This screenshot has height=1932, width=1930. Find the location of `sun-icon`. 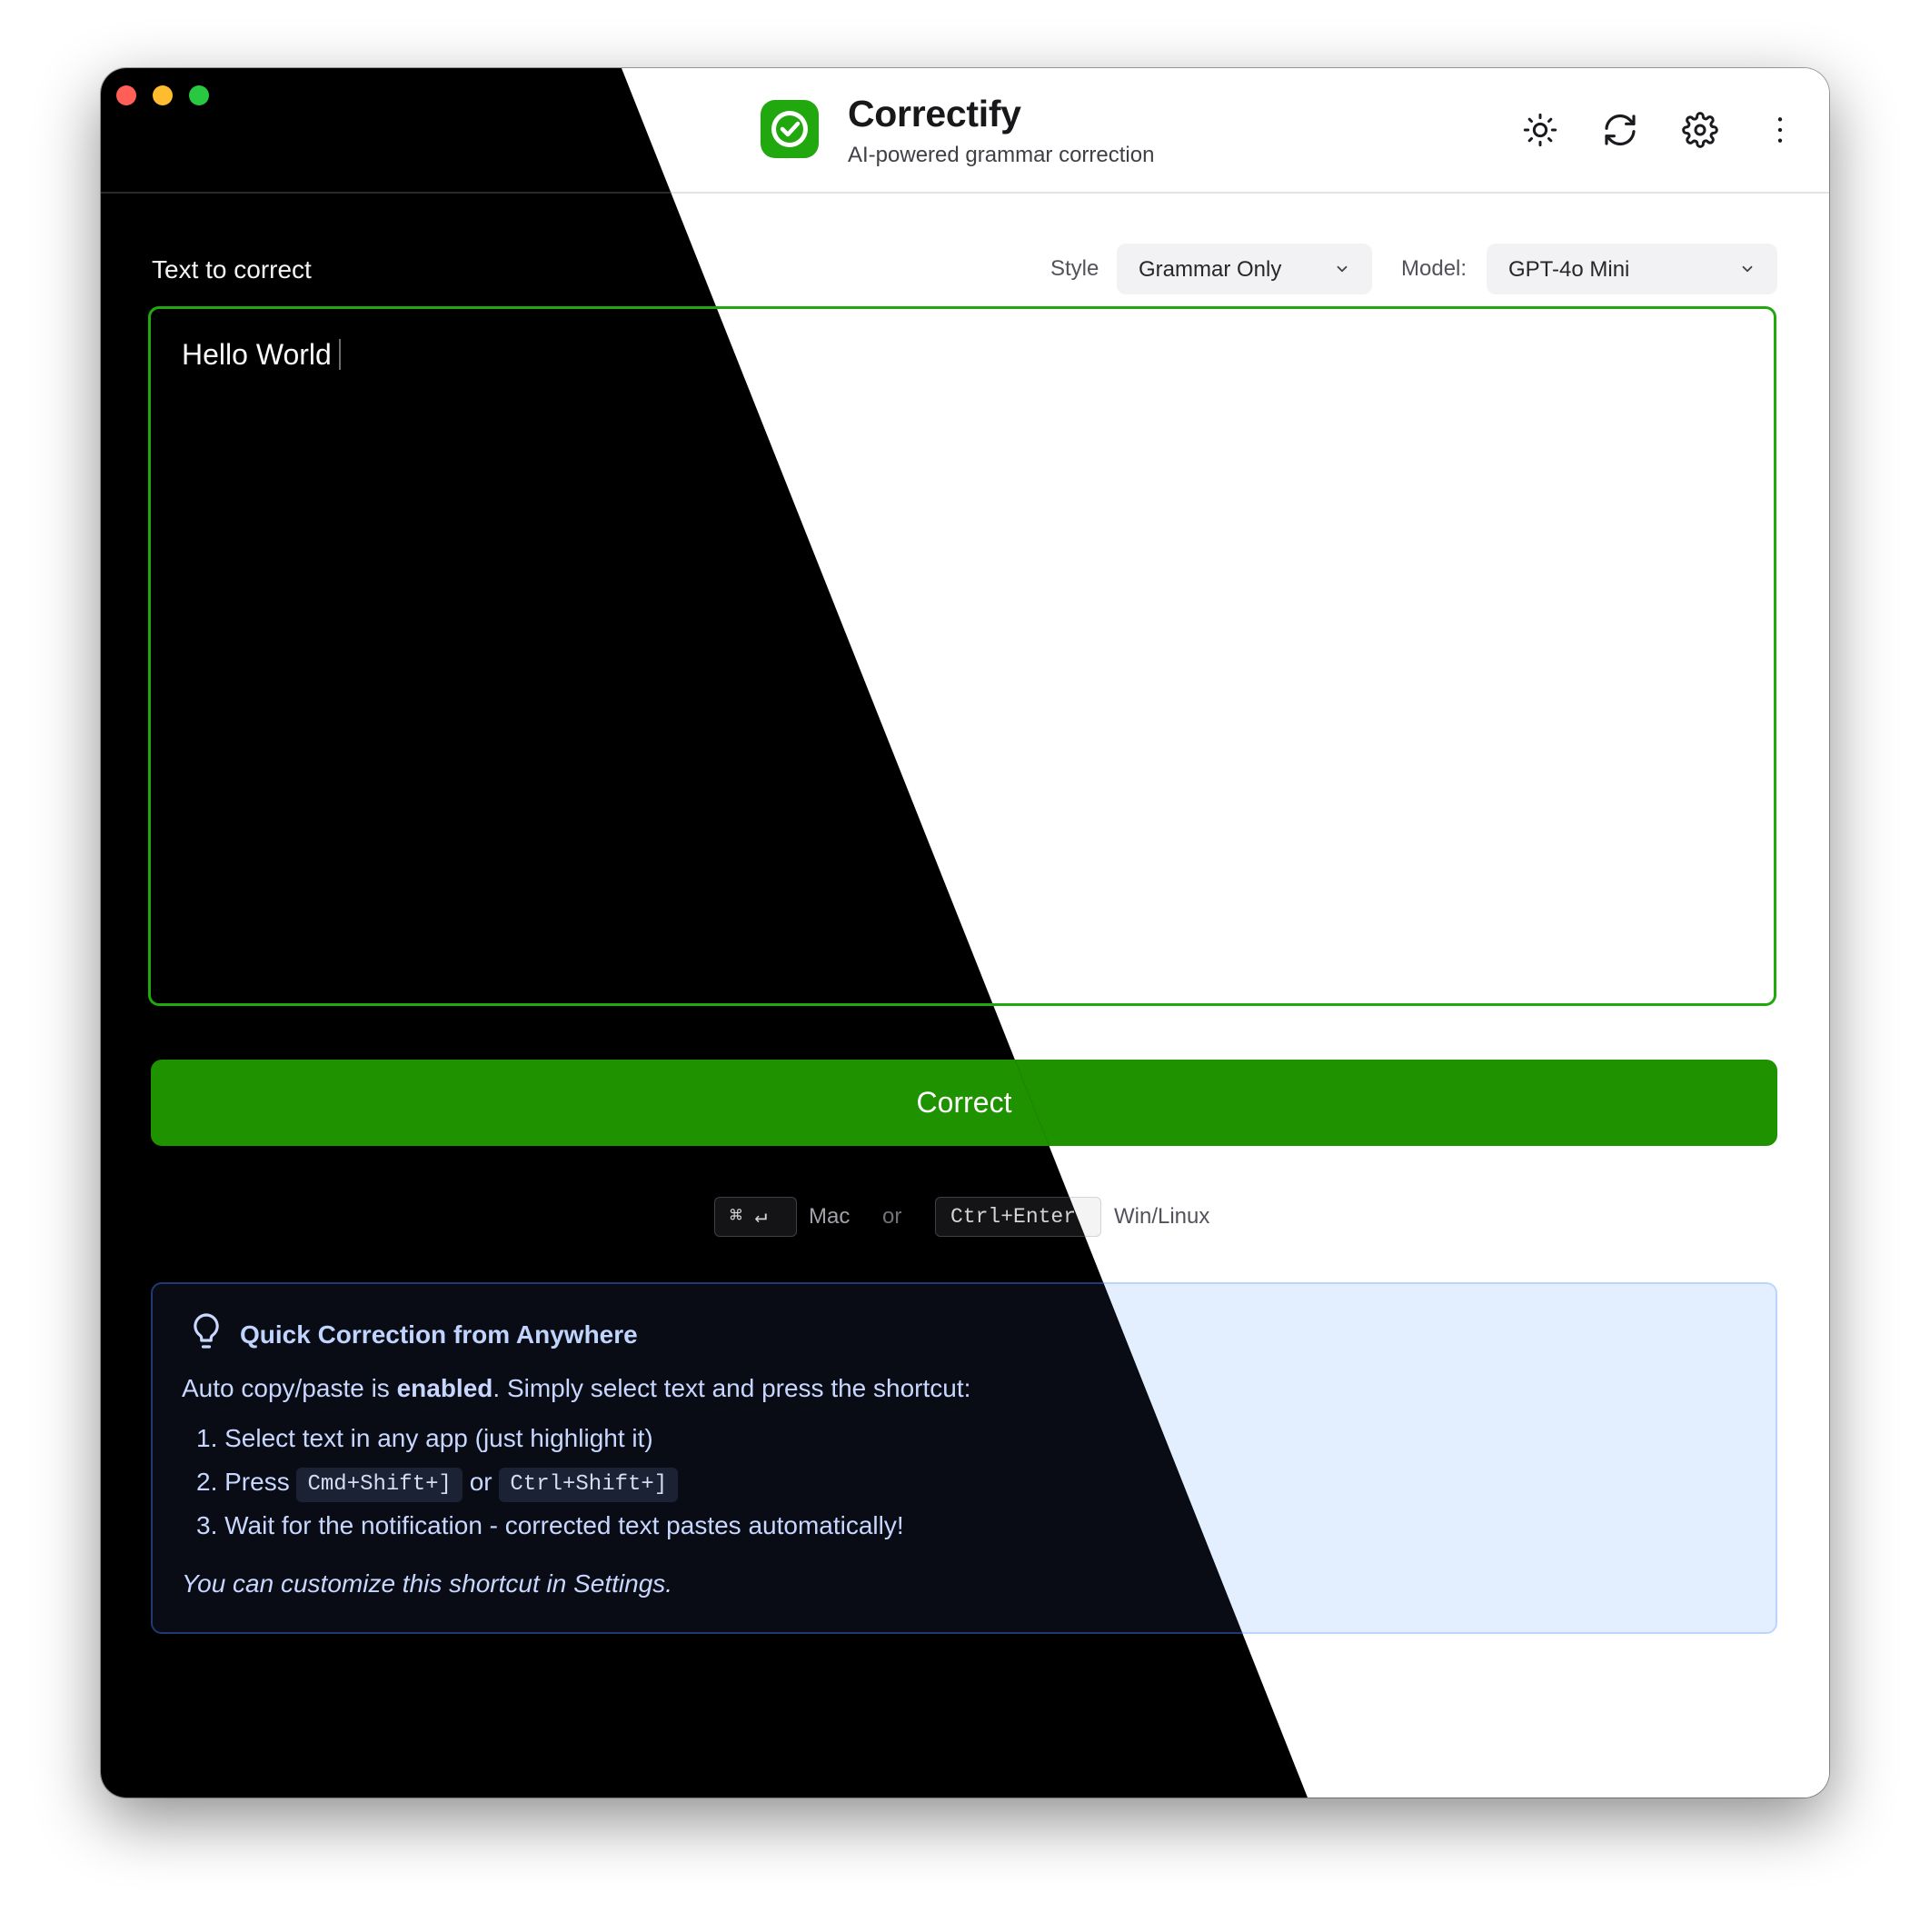

sun-icon is located at coordinates (1540, 130).